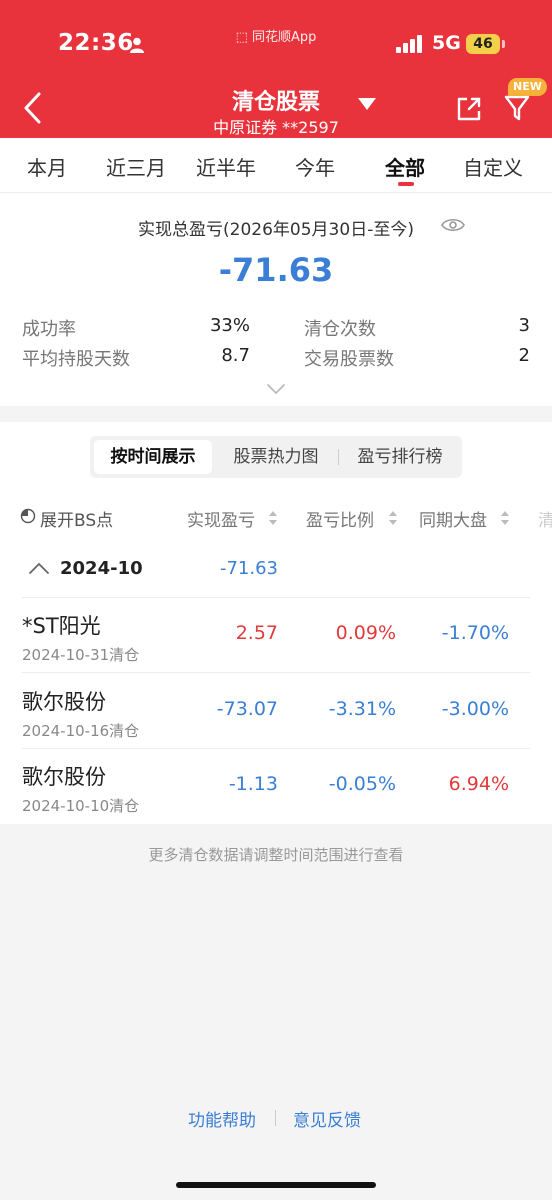  What do you see at coordinates (527, 87) in the screenshot?
I see `new-badge: NEW` at bounding box center [527, 87].